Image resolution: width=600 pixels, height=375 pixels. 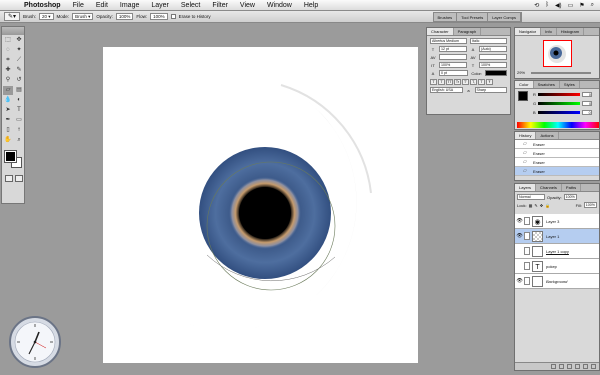 I want to click on tab-actions: Actions, so click(x=547, y=135).